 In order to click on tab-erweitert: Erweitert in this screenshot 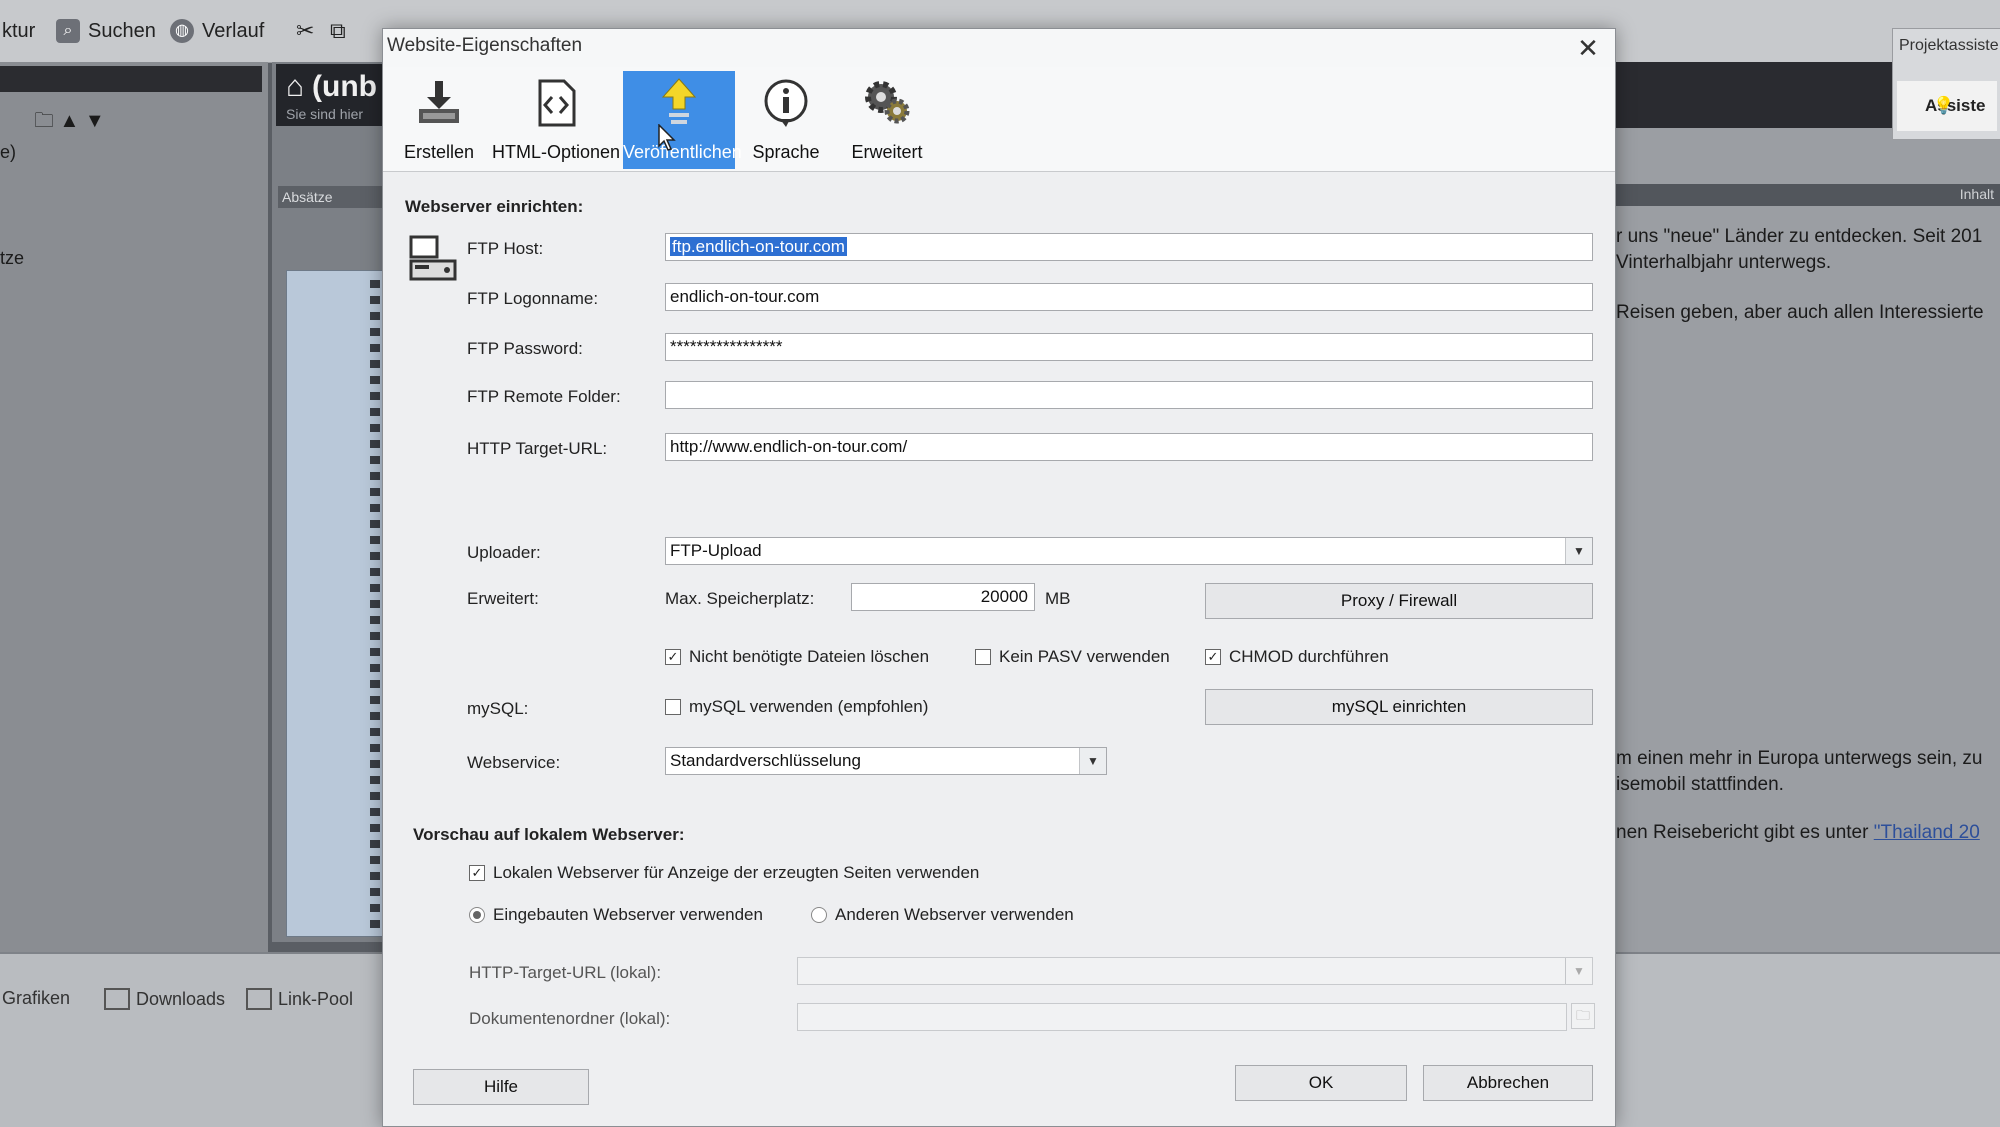, I will do `click(887, 120)`.